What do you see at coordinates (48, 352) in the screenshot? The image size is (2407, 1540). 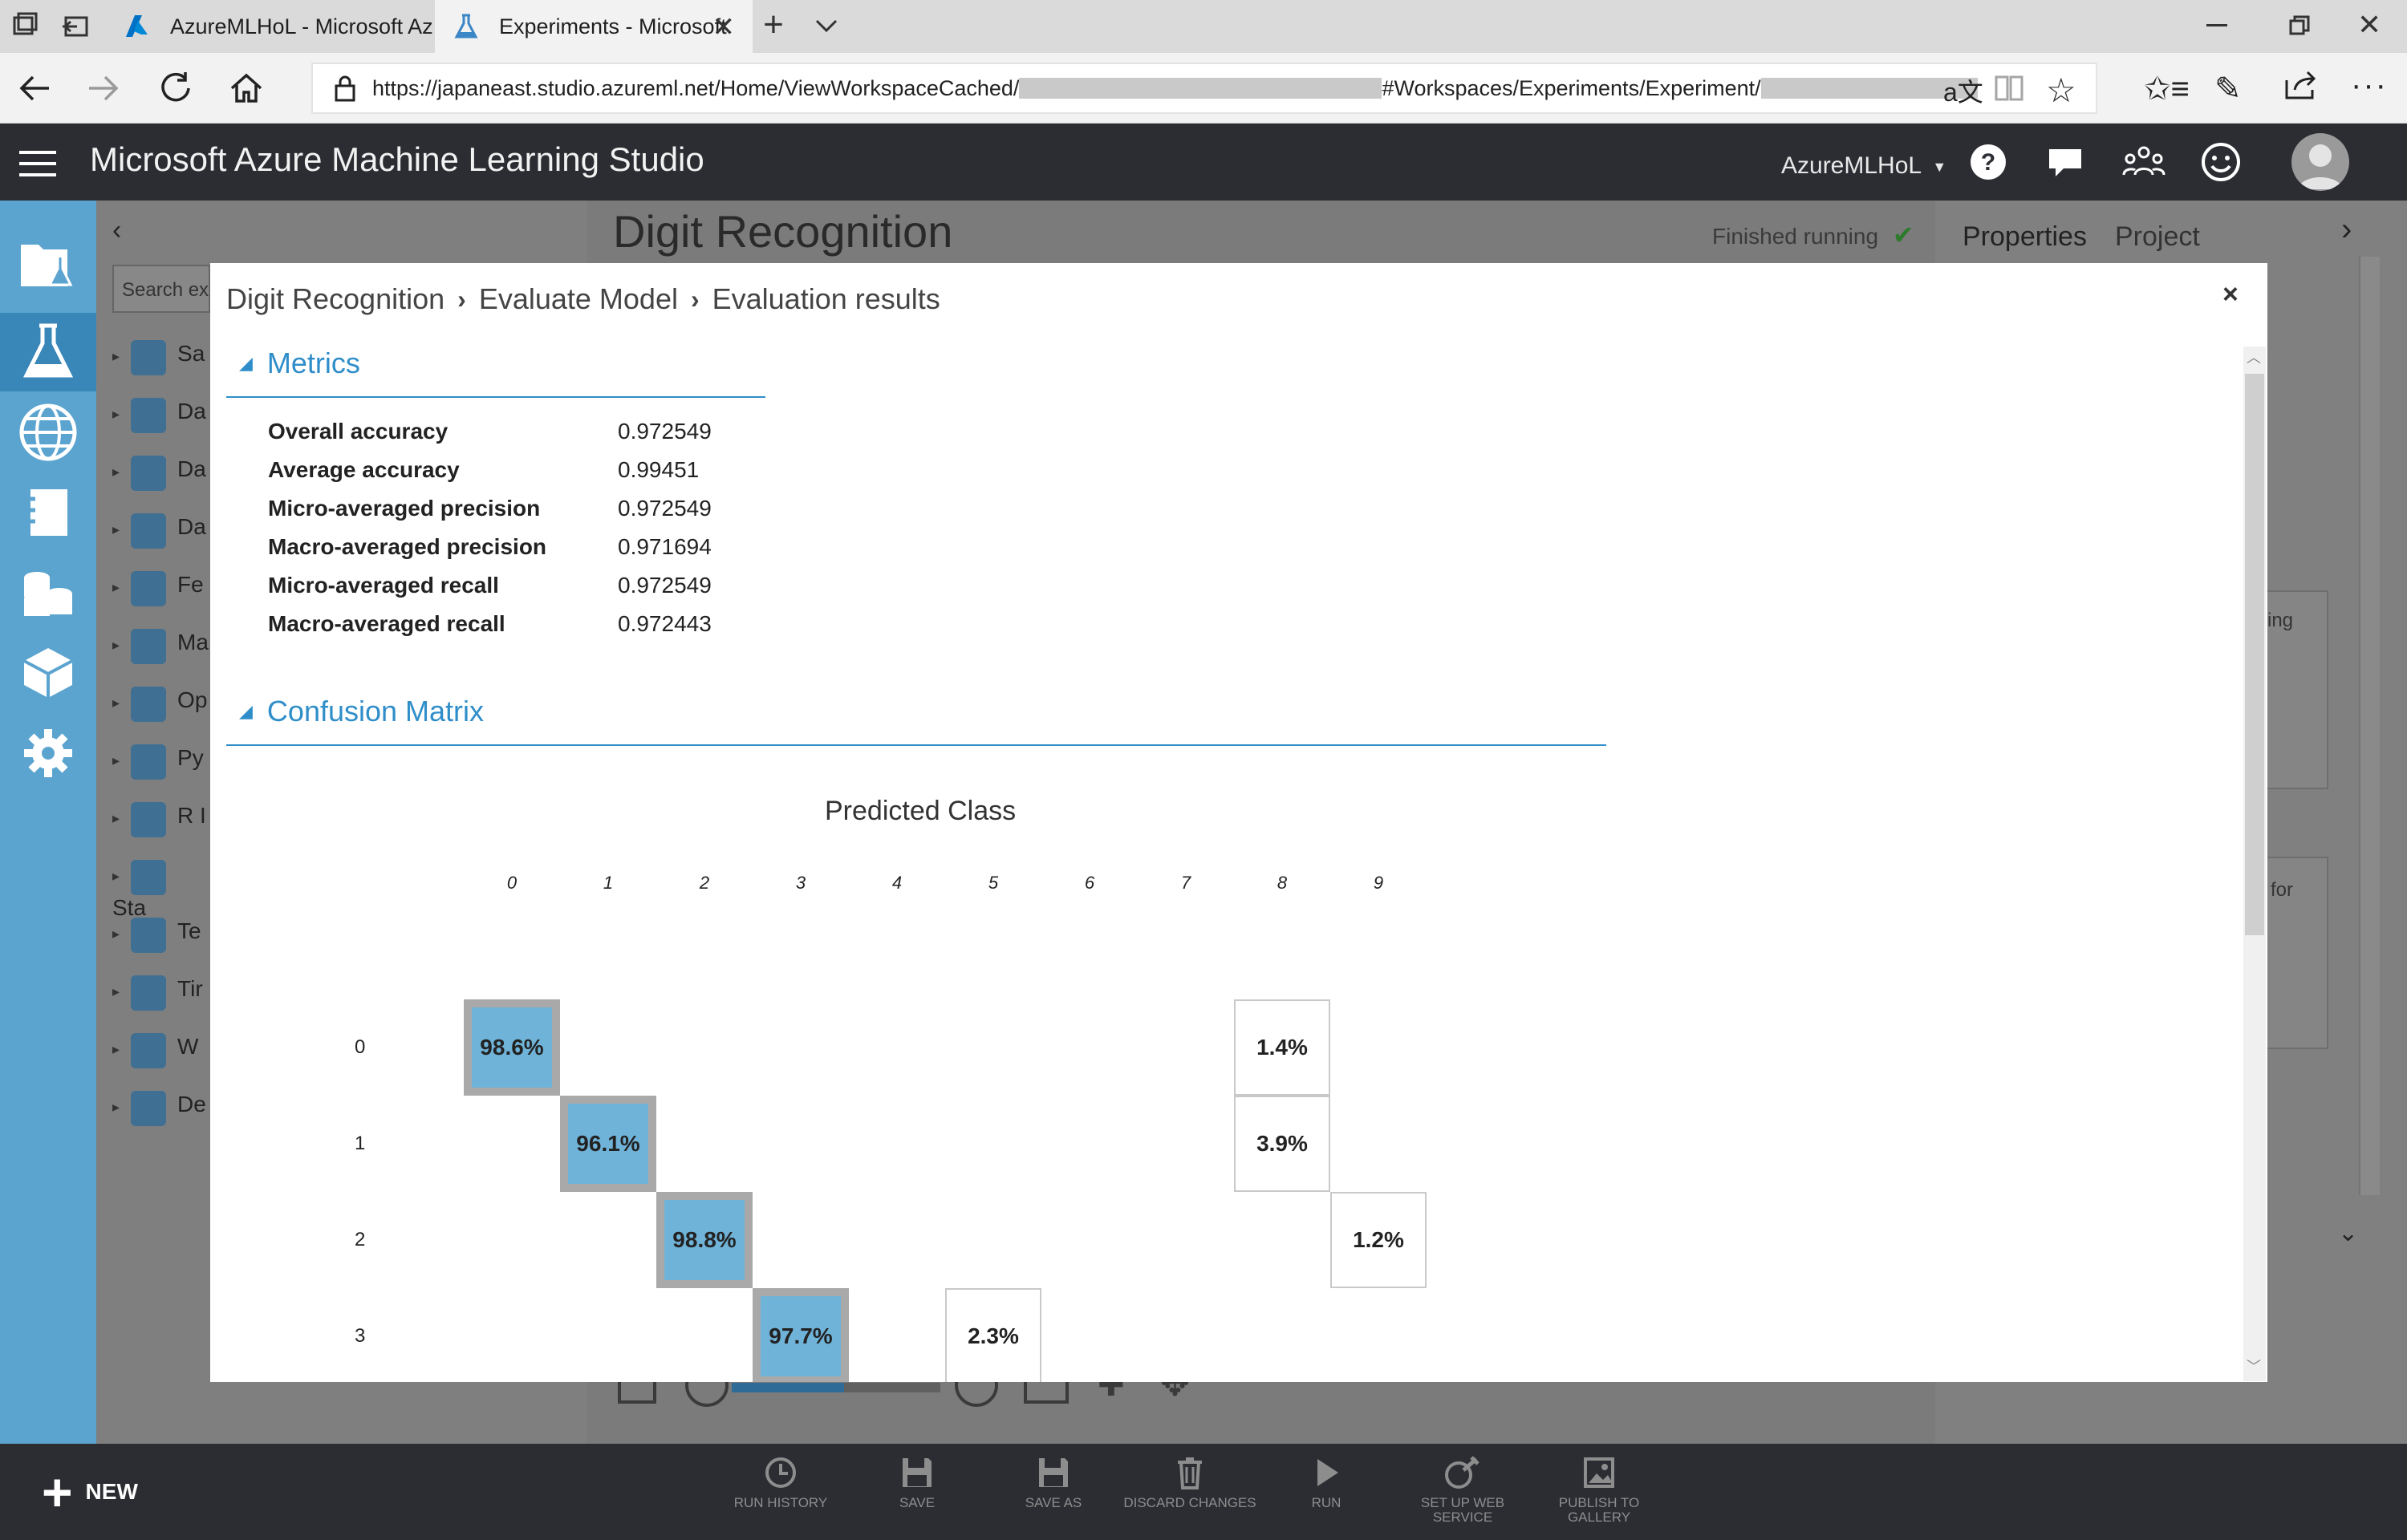 I see `experiments-icon` at bounding box center [48, 352].